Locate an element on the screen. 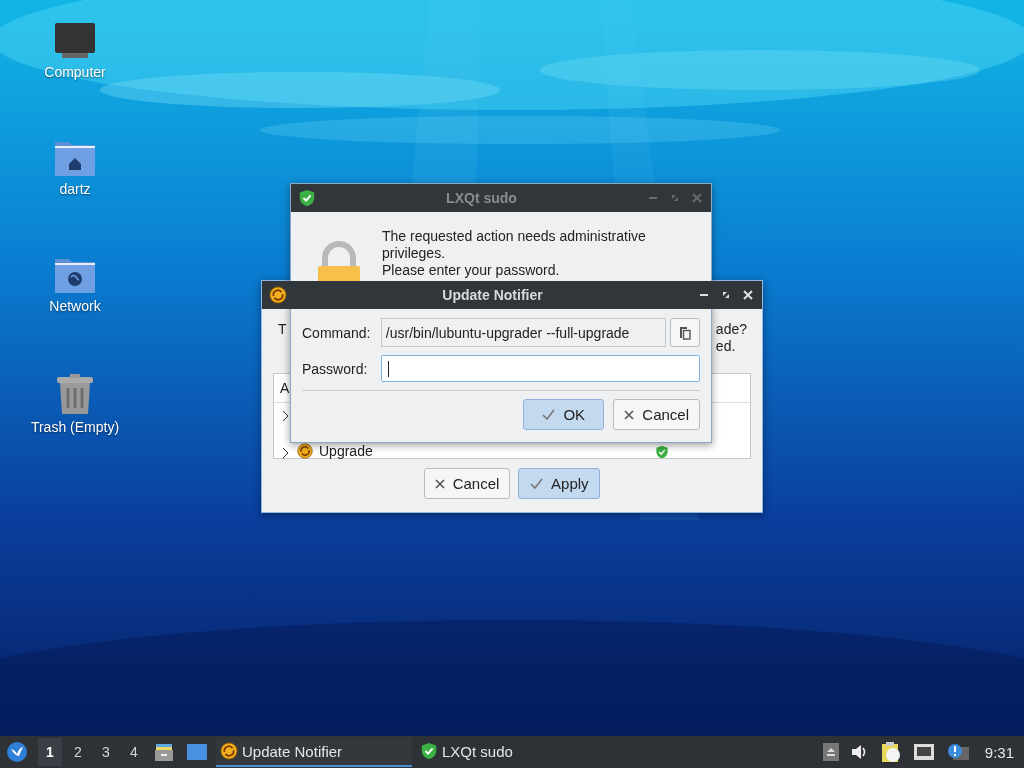 The height and width of the screenshot is (768, 1024). copy-button is located at coordinates (685, 332).